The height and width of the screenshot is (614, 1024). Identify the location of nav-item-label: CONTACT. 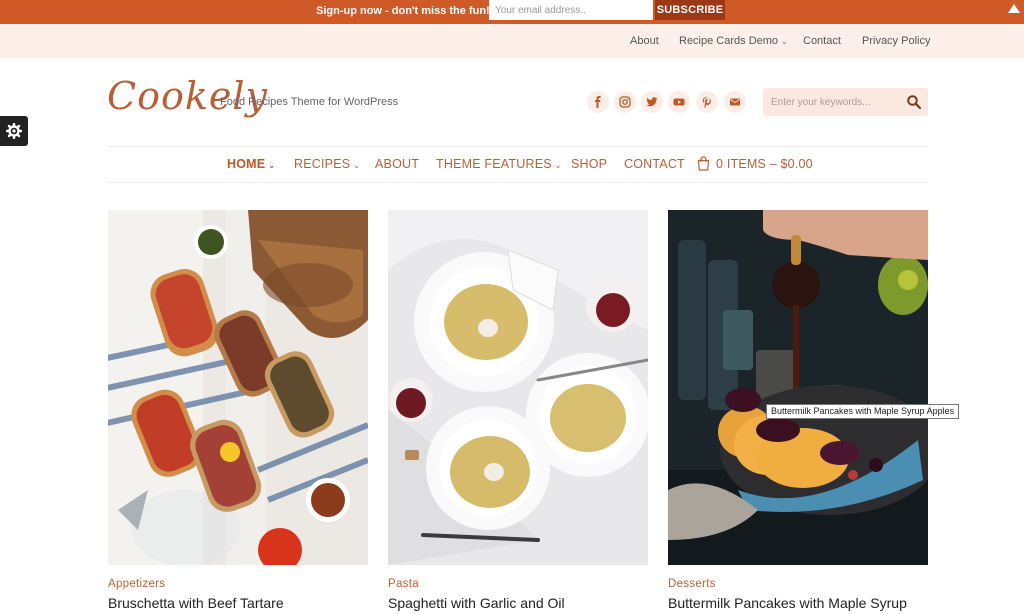
(654, 164).